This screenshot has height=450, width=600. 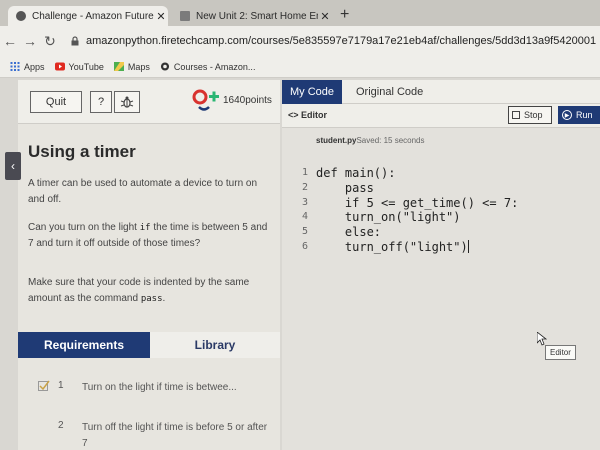 What do you see at coordinates (304, 202) in the screenshot?
I see `line-number: 3` at bounding box center [304, 202].